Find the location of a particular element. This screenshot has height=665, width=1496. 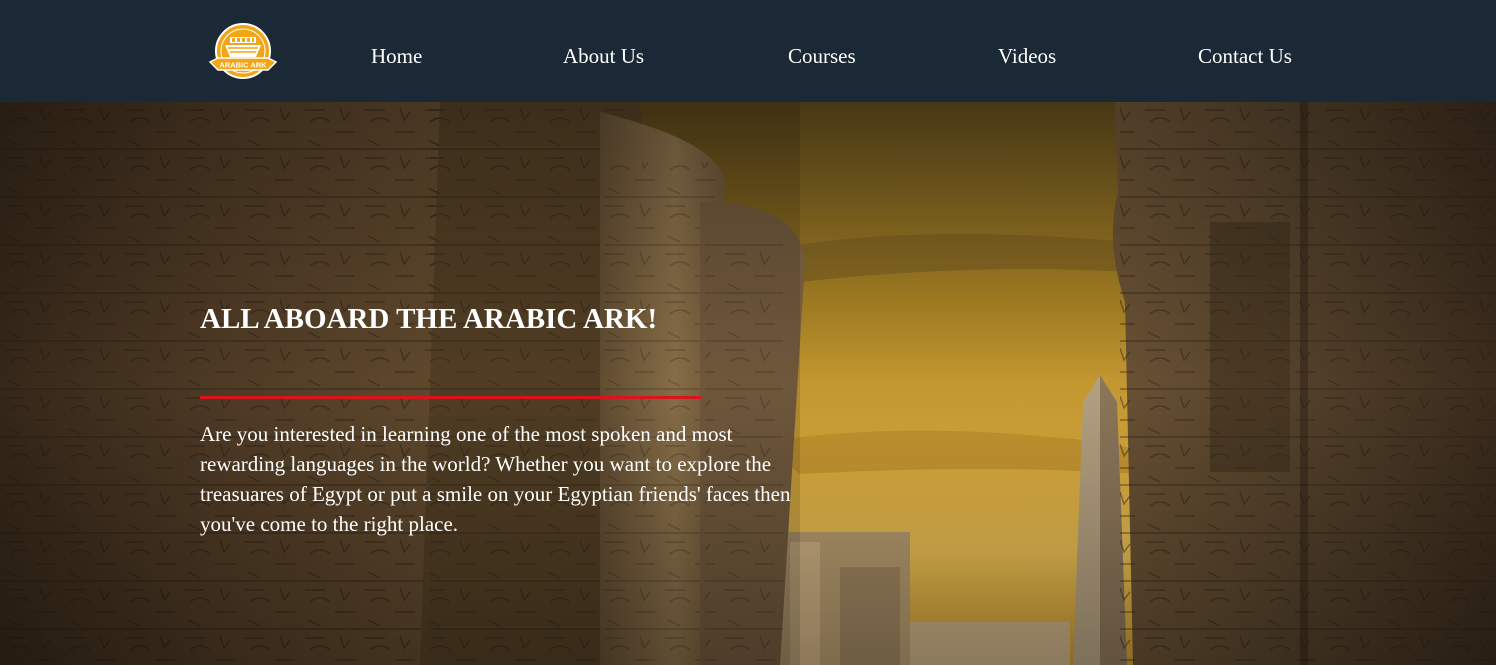

nav-videos: Videos is located at coordinates (1027, 56).